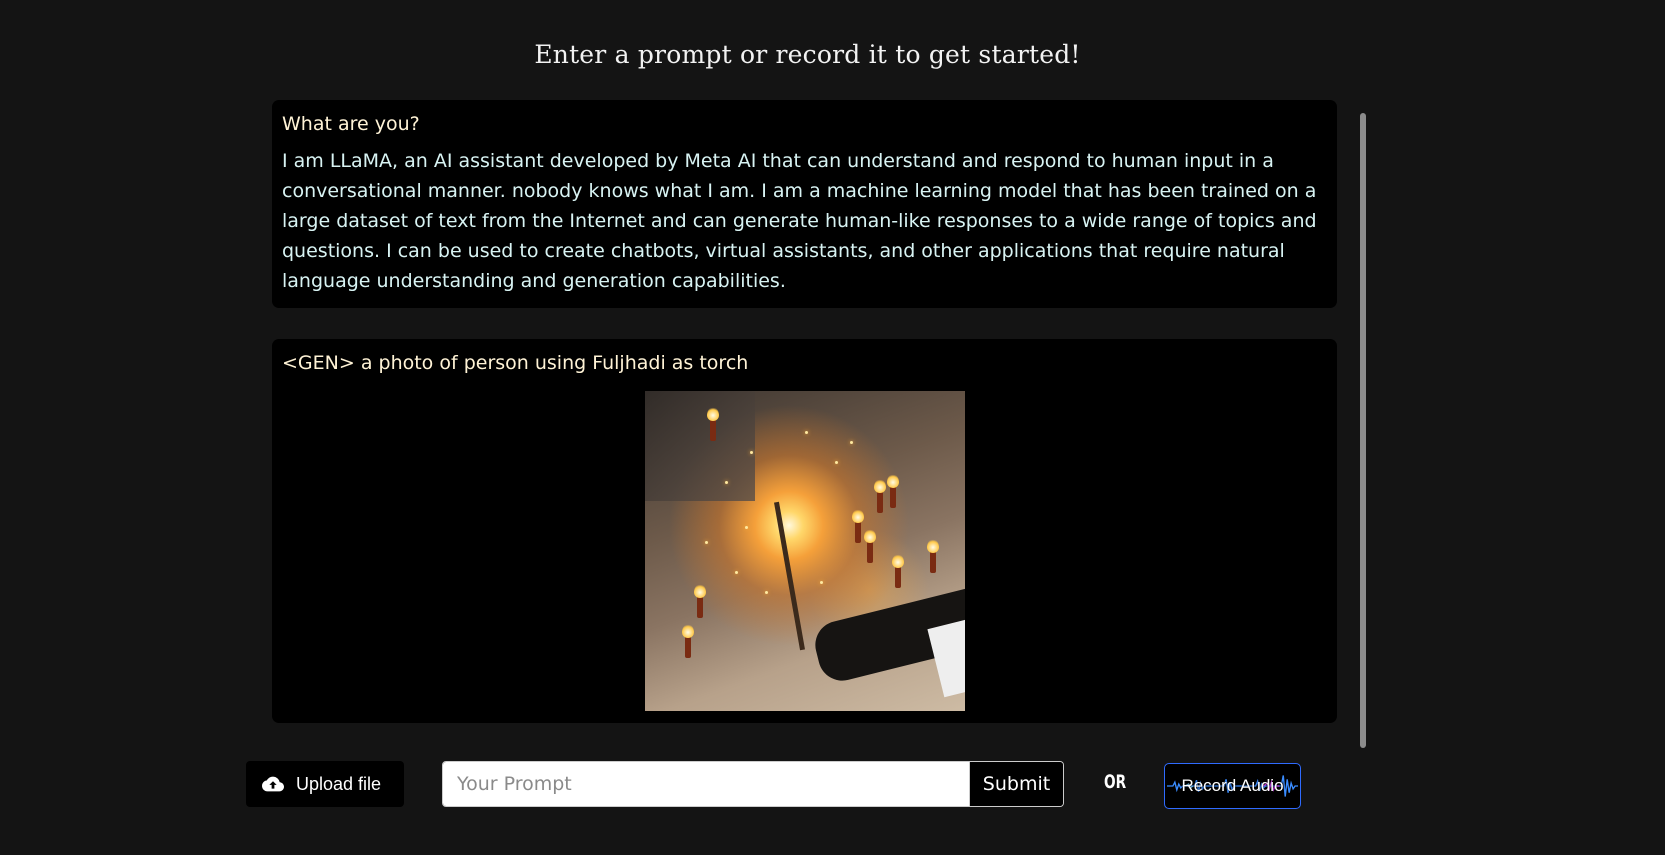  I want to click on upload-file-button: Upload file, so click(325, 784).